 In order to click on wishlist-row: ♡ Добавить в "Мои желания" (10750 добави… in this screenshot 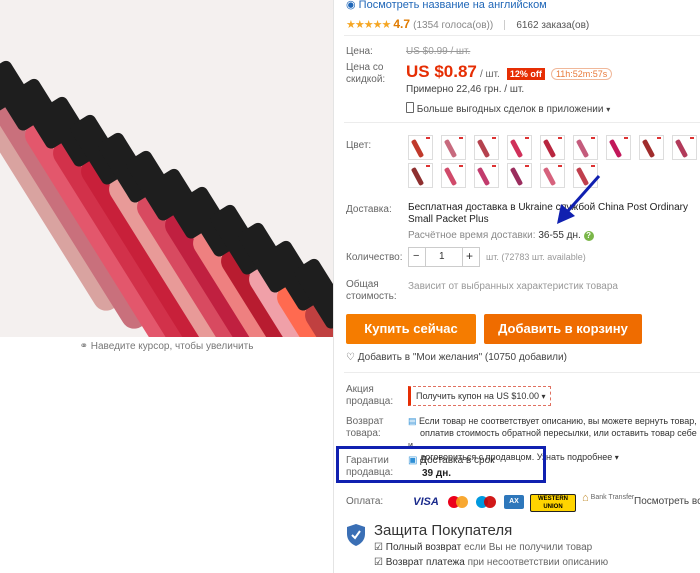, I will do `click(456, 357)`.